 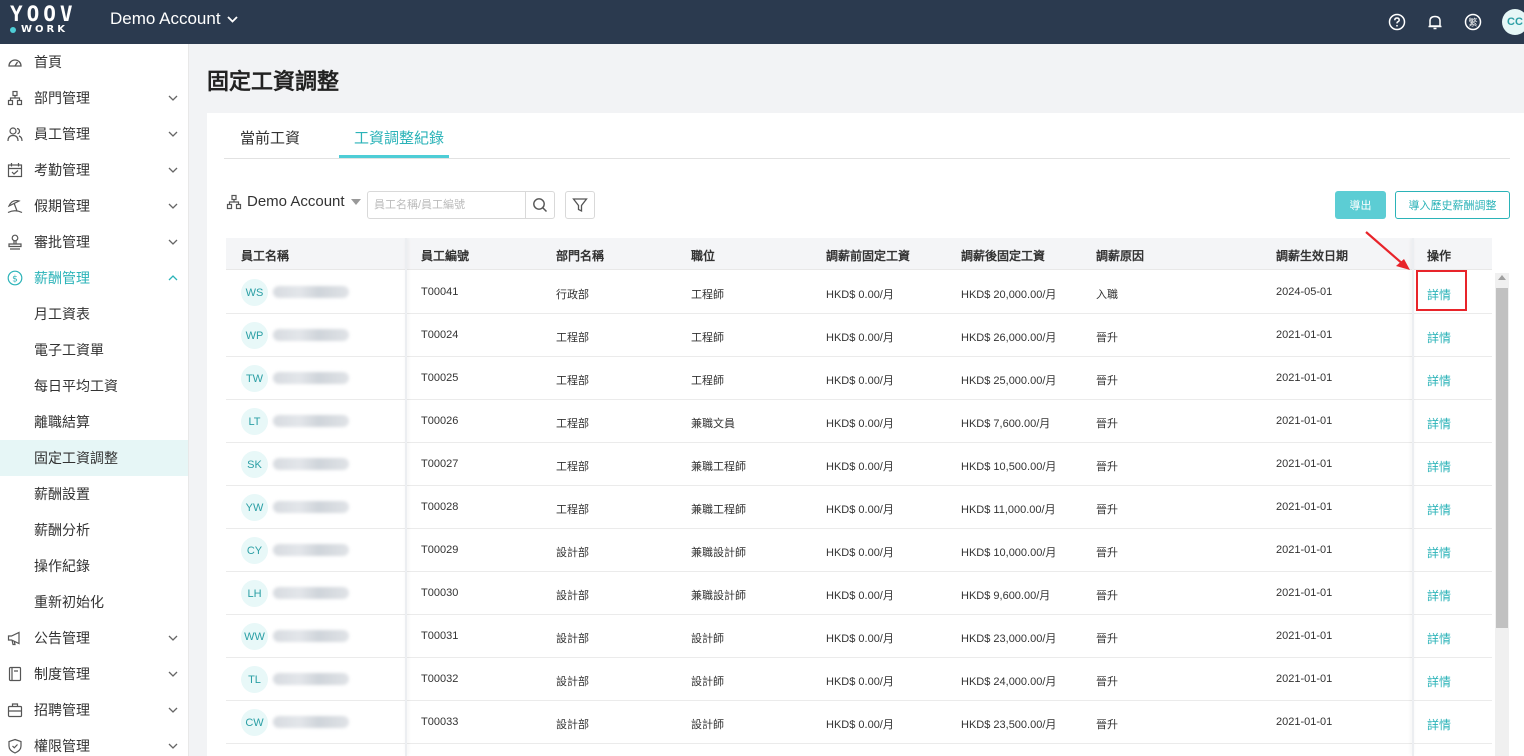 I want to click on sidebar-item-announcement: 公告管理, so click(x=94, y=638).